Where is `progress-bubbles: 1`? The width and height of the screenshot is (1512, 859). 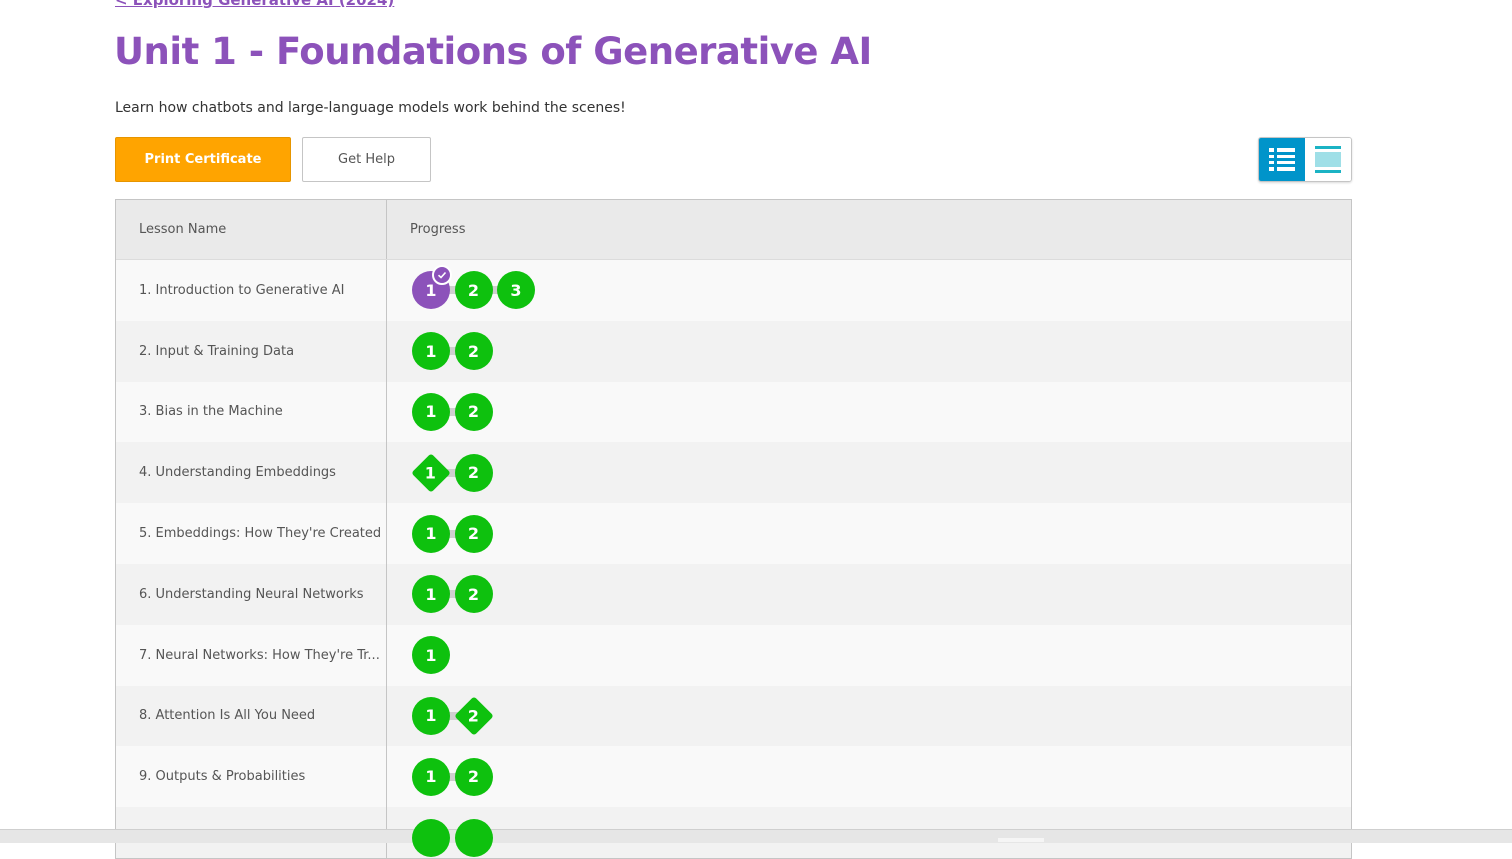
progress-bubbles: 1 is located at coordinates (433, 655).